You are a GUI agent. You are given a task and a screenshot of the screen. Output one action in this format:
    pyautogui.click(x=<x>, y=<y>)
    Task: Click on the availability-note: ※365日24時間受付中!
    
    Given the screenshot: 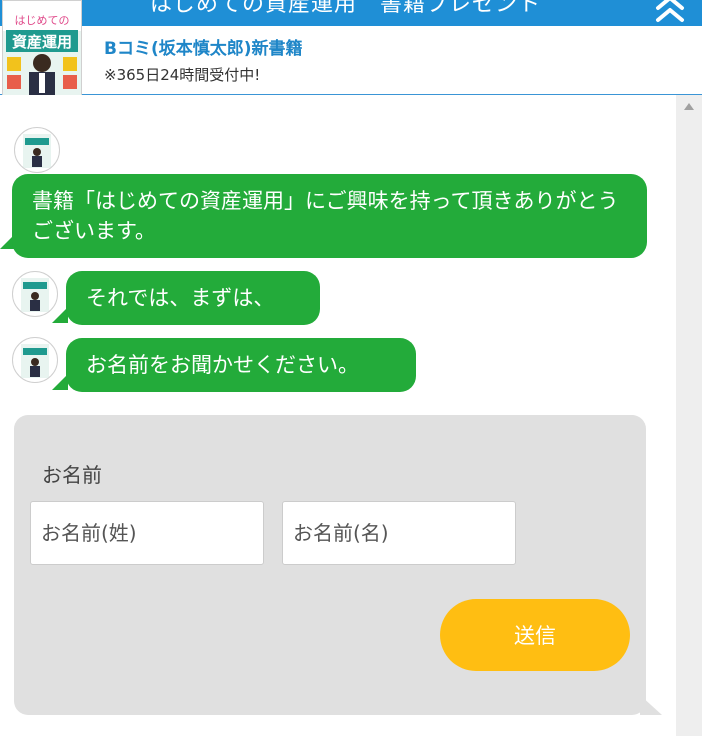 What is the action you would take?
    pyautogui.click(x=182, y=75)
    